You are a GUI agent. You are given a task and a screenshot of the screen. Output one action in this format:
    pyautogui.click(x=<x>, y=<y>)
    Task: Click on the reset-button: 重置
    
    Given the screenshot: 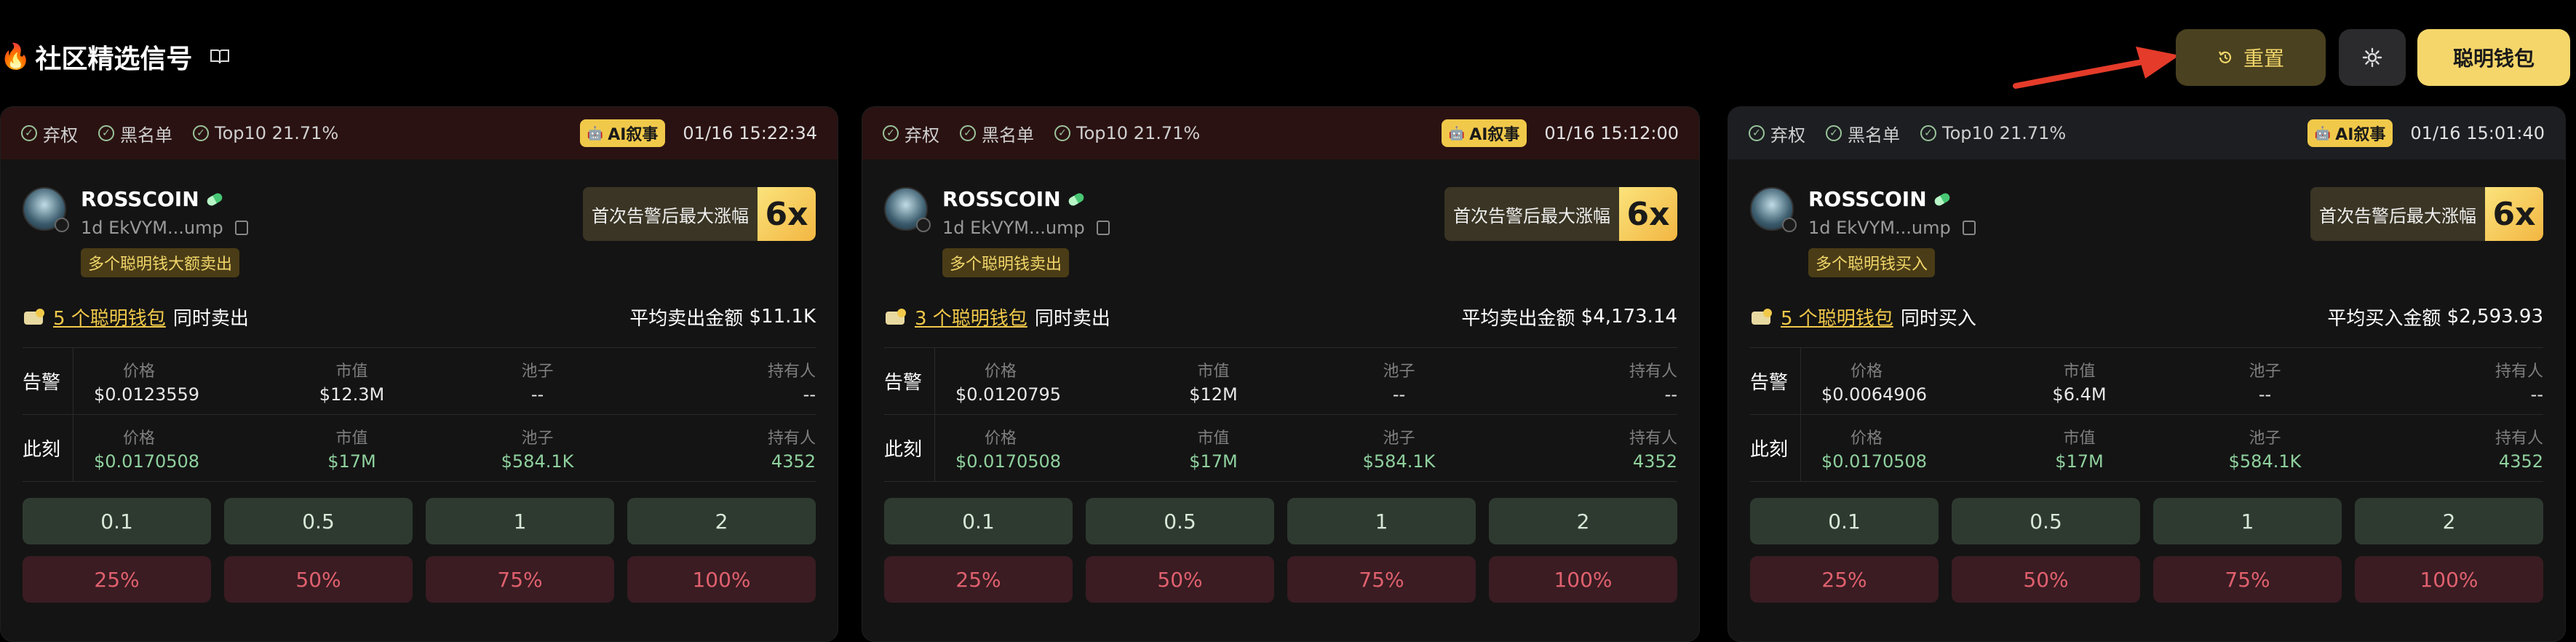 What is the action you would take?
    pyautogui.click(x=2251, y=58)
    